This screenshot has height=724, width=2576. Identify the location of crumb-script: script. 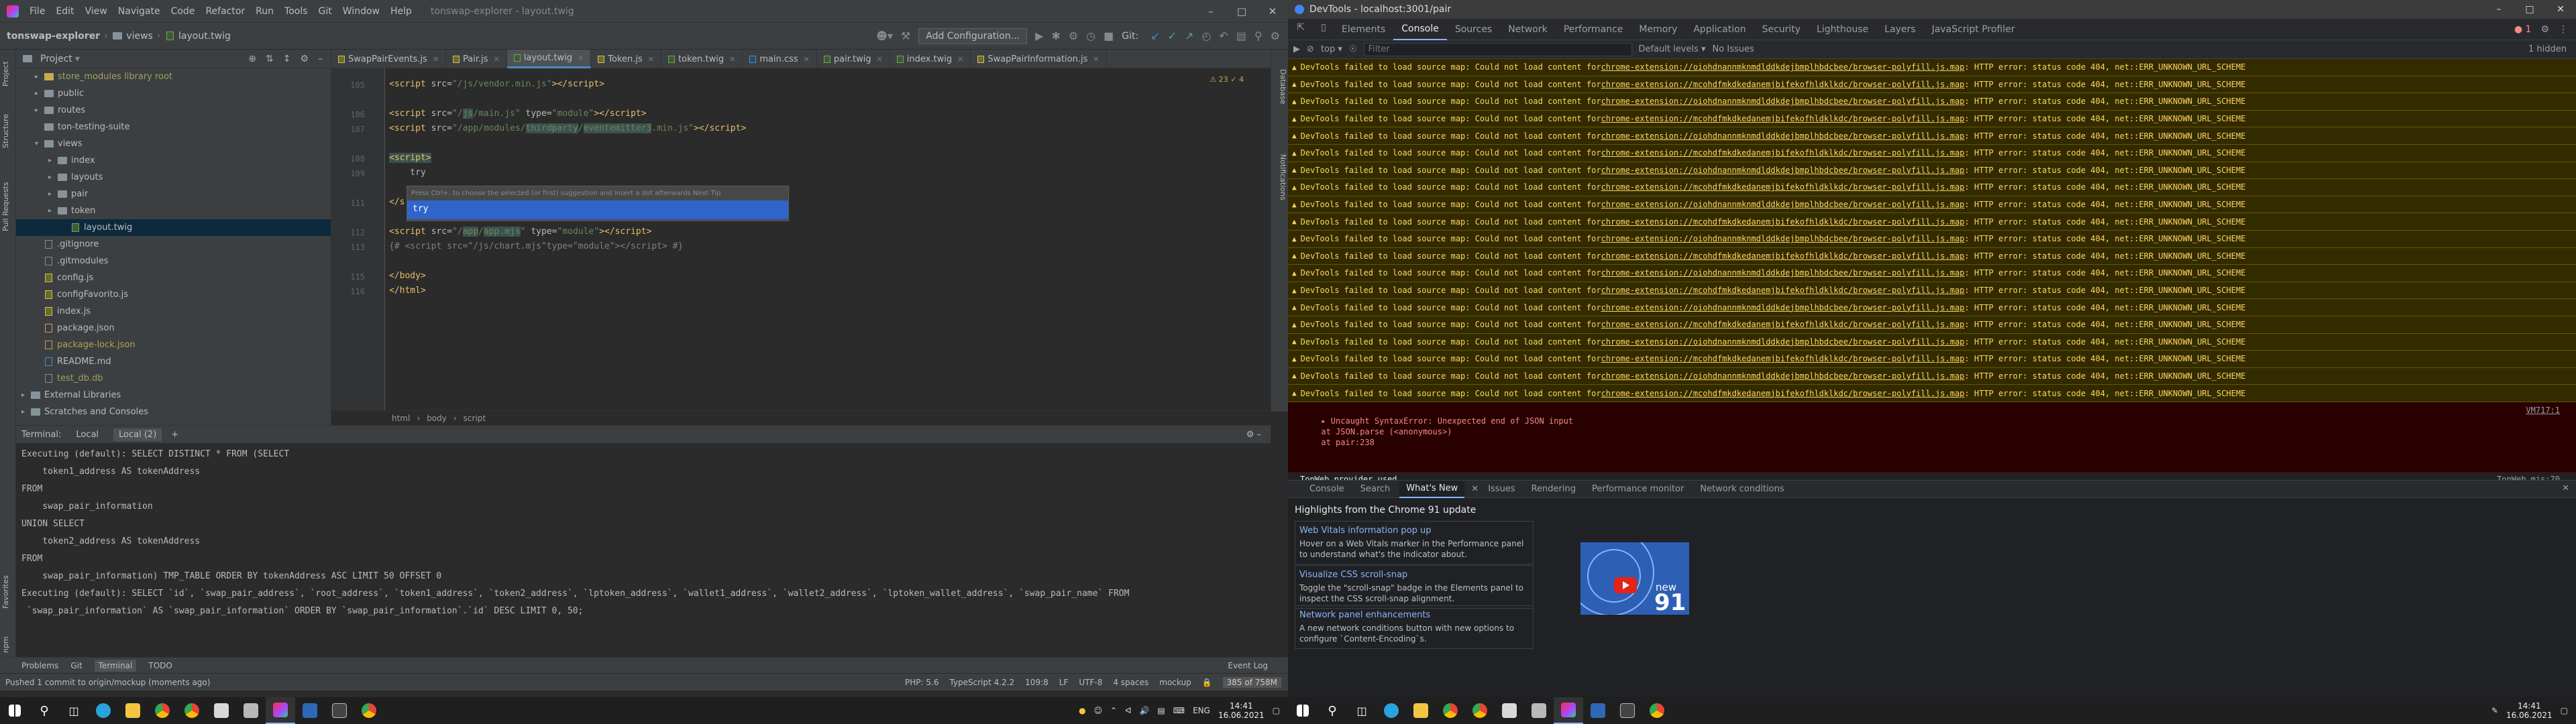
(475, 418).